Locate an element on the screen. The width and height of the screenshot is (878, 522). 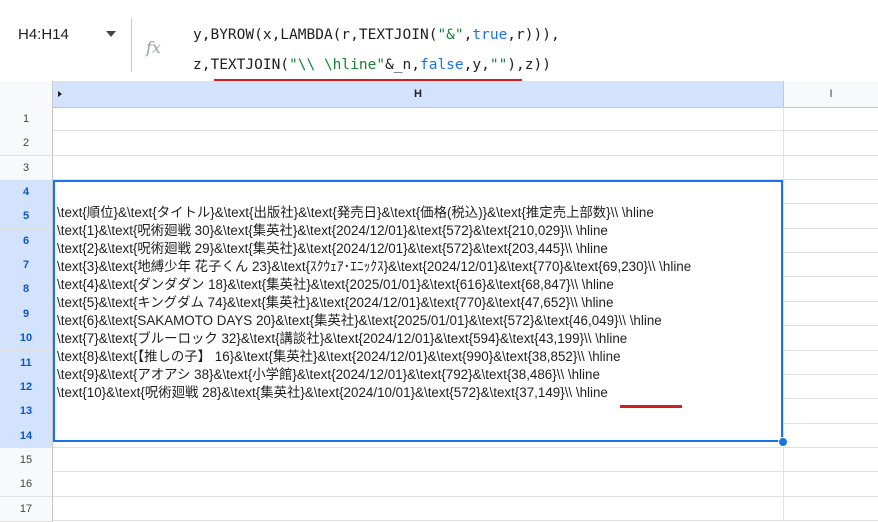
formula-boolean: true is located at coordinates (490, 35).